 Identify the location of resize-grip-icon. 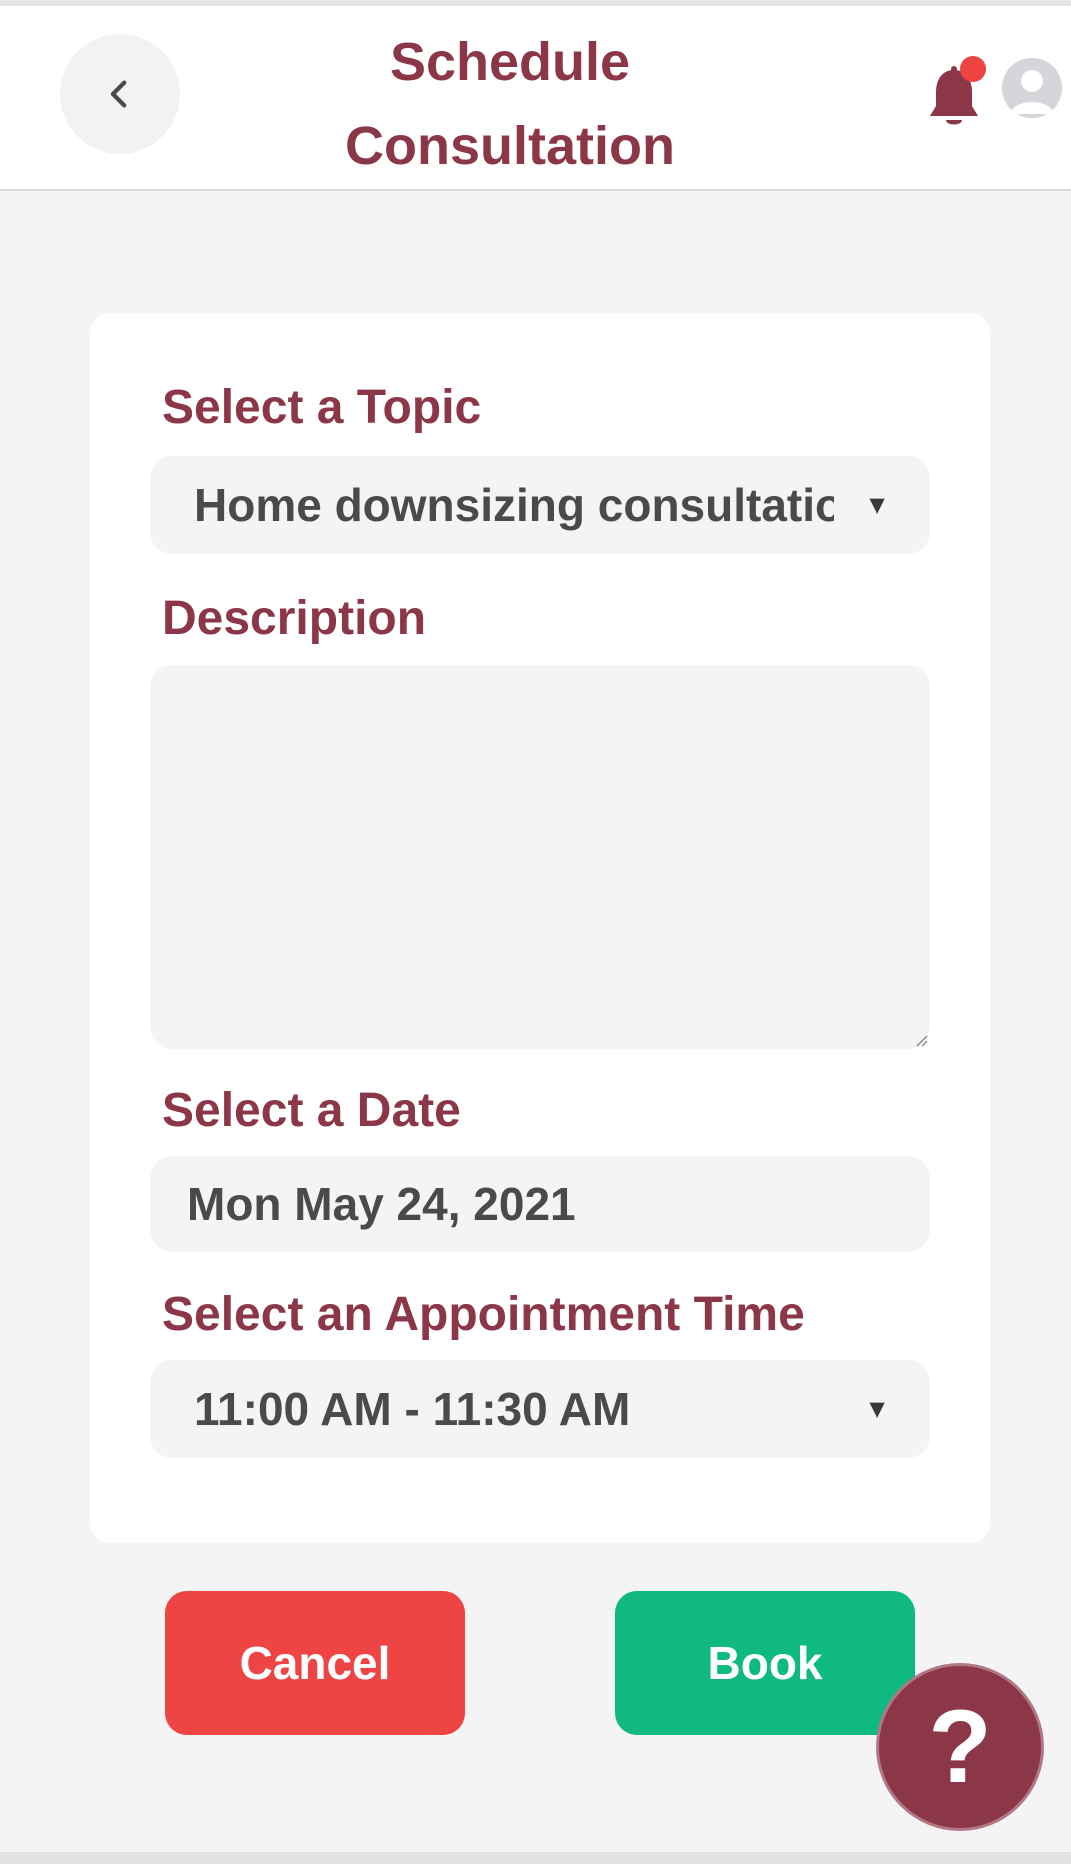
(921, 1040).